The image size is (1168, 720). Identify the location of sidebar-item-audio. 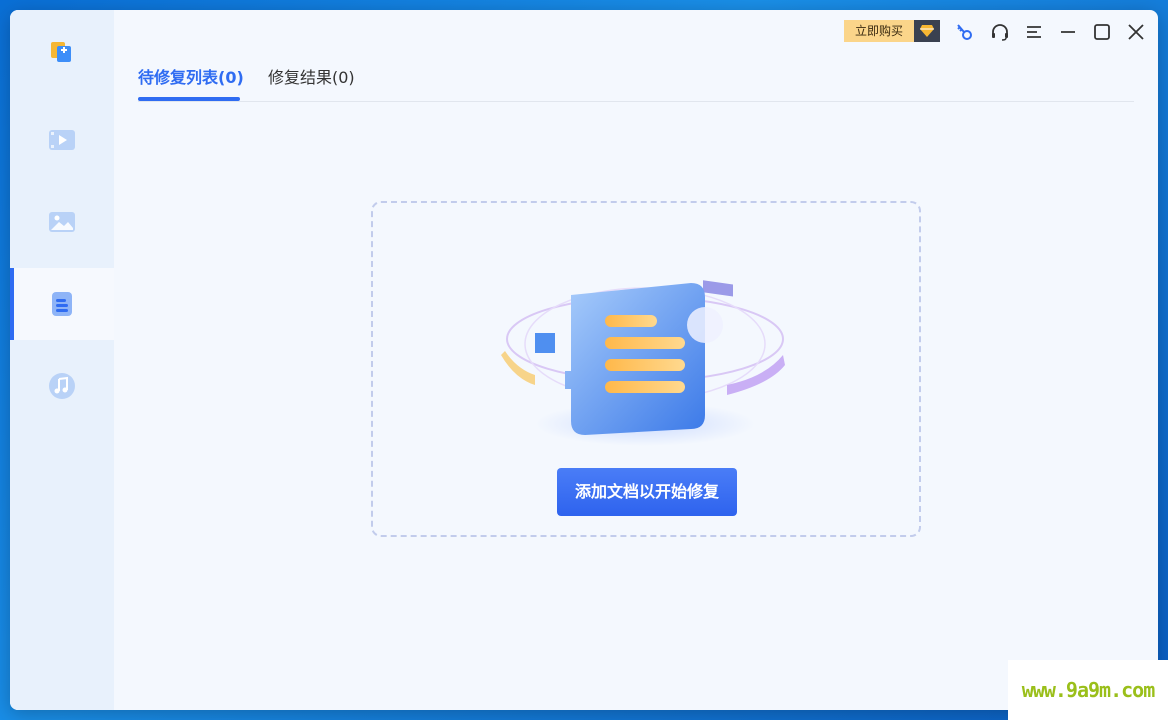
(62, 386).